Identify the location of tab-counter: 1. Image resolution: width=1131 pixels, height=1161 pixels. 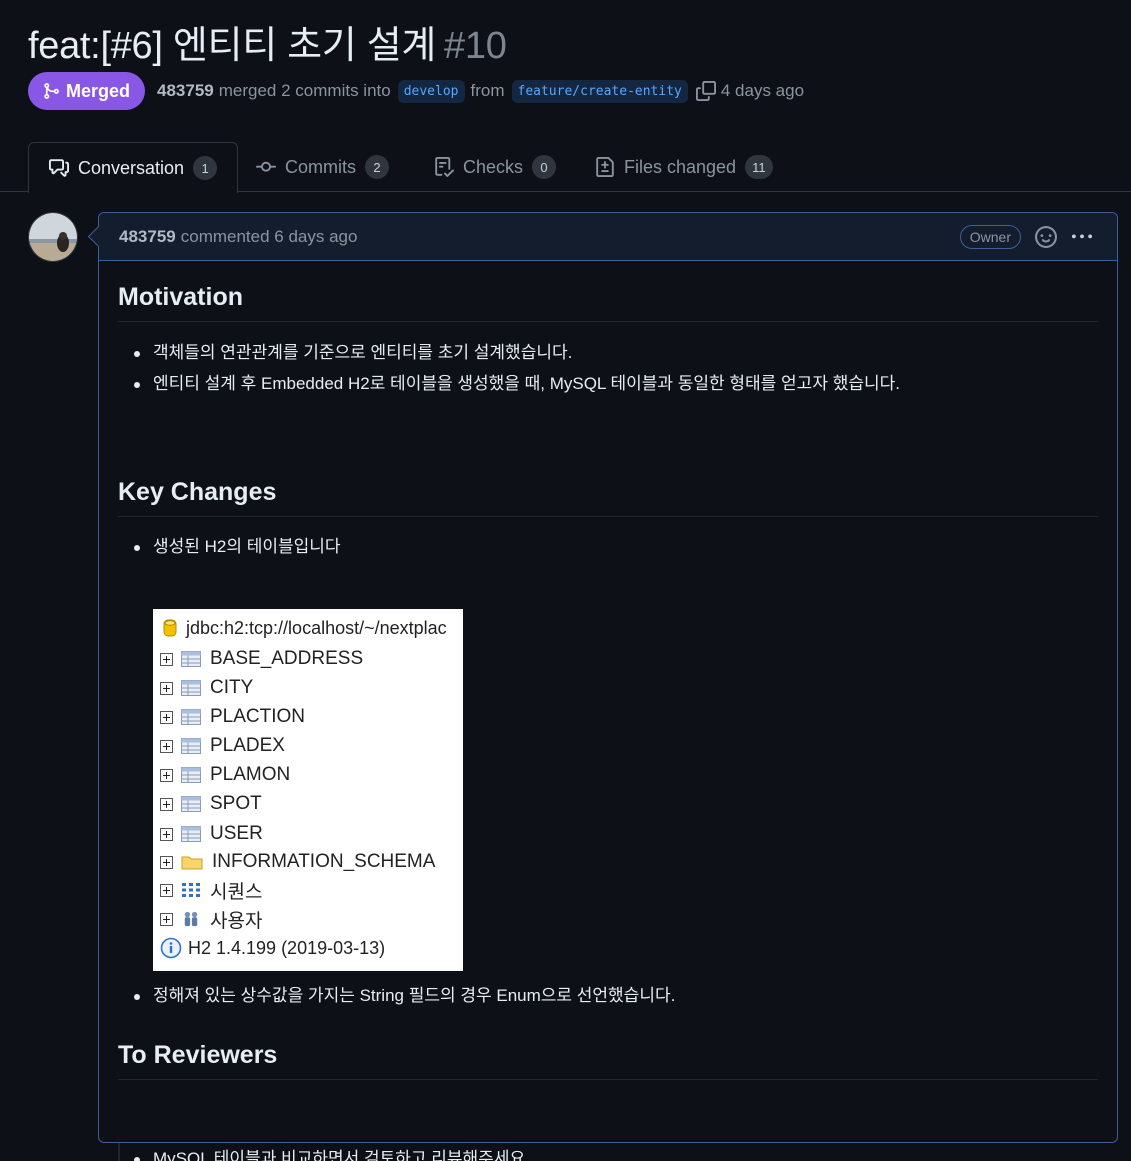
(205, 168).